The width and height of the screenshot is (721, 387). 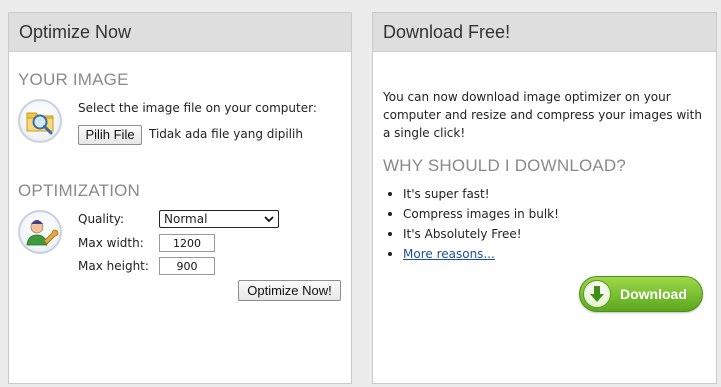 I want to click on user-wrench-icon, so click(x=40, y=232).